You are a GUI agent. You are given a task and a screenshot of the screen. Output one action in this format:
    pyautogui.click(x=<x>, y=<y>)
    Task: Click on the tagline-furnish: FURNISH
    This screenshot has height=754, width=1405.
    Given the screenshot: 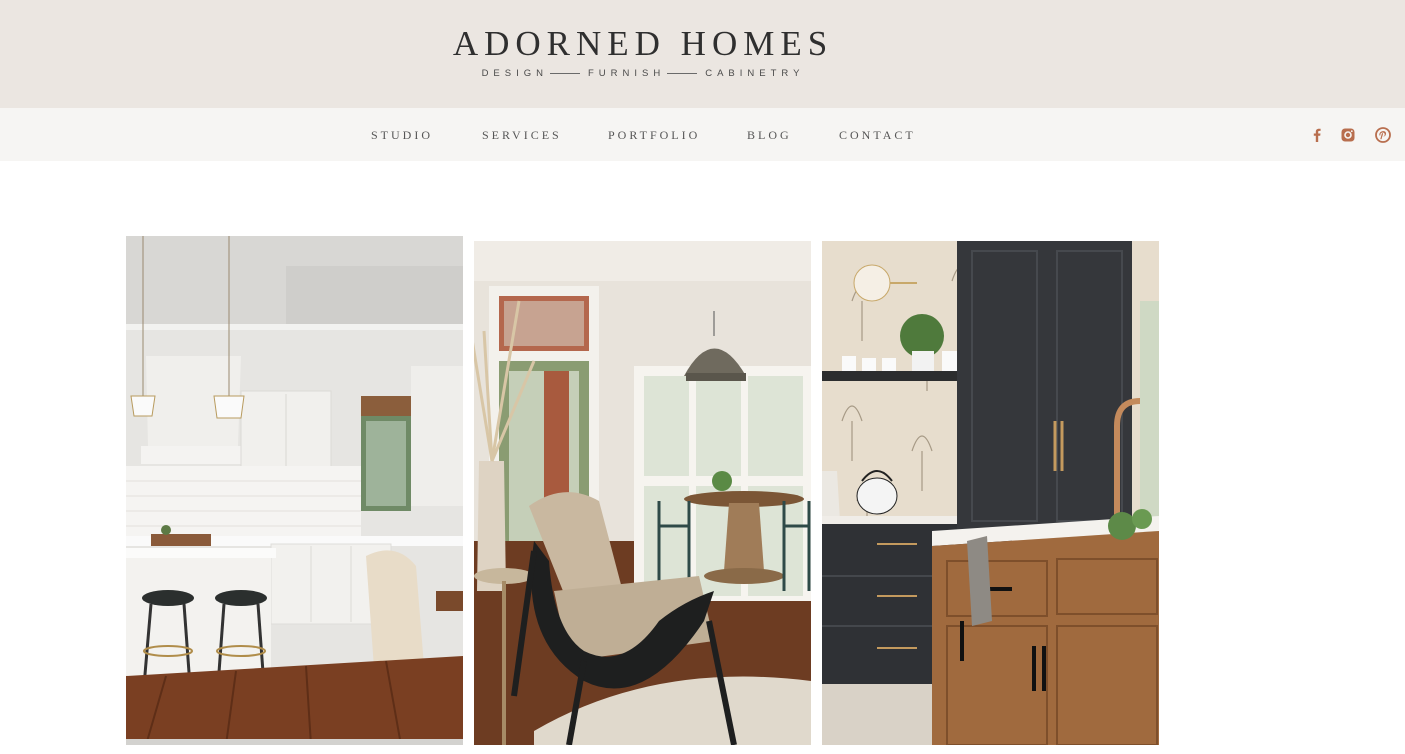 What is the action you would take?
    pyautogui.click(x=627, y=73)
    